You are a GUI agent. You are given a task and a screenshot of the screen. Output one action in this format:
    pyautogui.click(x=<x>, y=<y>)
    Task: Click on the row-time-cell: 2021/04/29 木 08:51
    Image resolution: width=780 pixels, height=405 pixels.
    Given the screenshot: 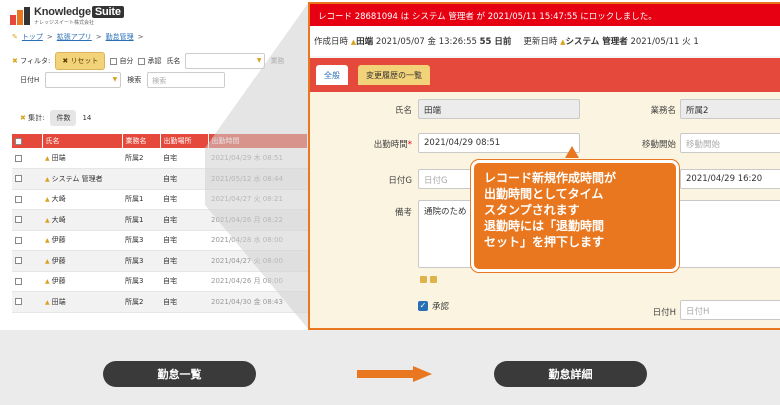 What is the action you would take?
    pyautogui.click(x=258, y=158)
    